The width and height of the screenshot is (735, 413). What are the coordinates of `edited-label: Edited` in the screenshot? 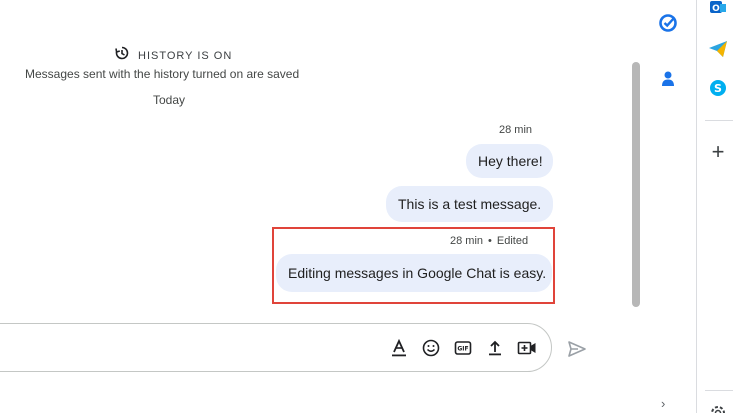 It's located at (512, 241).